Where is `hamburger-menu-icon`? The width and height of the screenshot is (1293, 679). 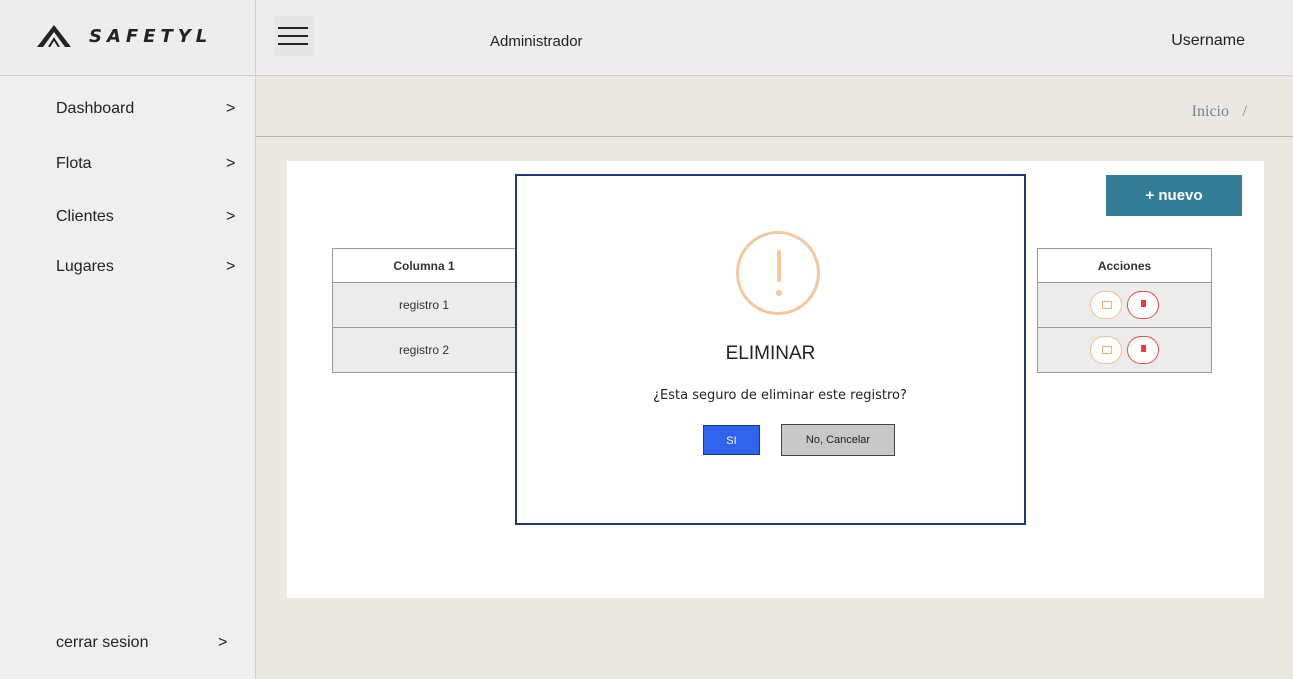
hamburger-menu-icon is located at coordinates (294, 36).